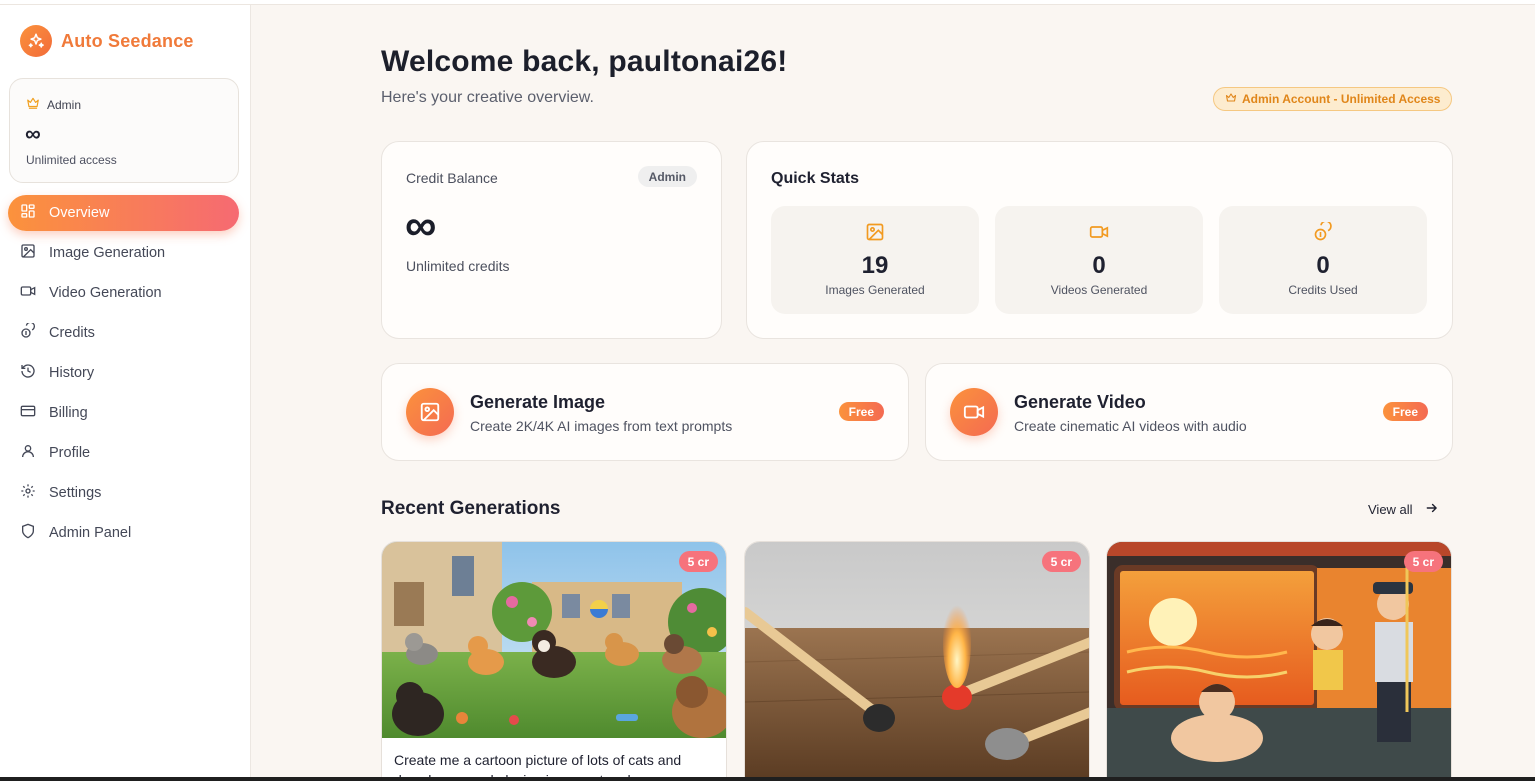 The height and width of the screenshot is (781, 1535). I want to click on admin-badge-label: Admin Account - Unlimited Access, so click(1341, 99).